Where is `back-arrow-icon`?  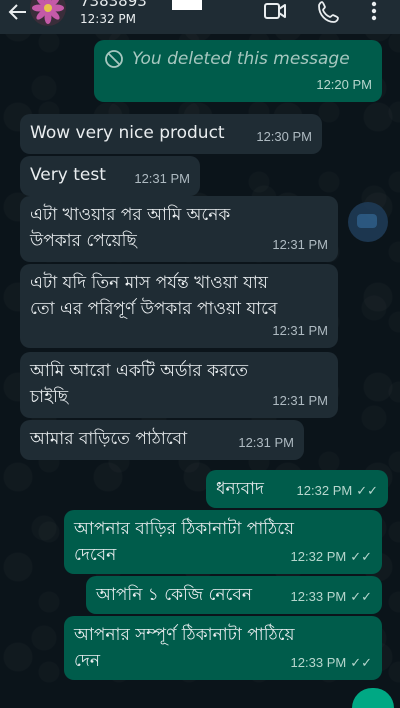 back-arrow-icon is located at coordinates (18, 12).